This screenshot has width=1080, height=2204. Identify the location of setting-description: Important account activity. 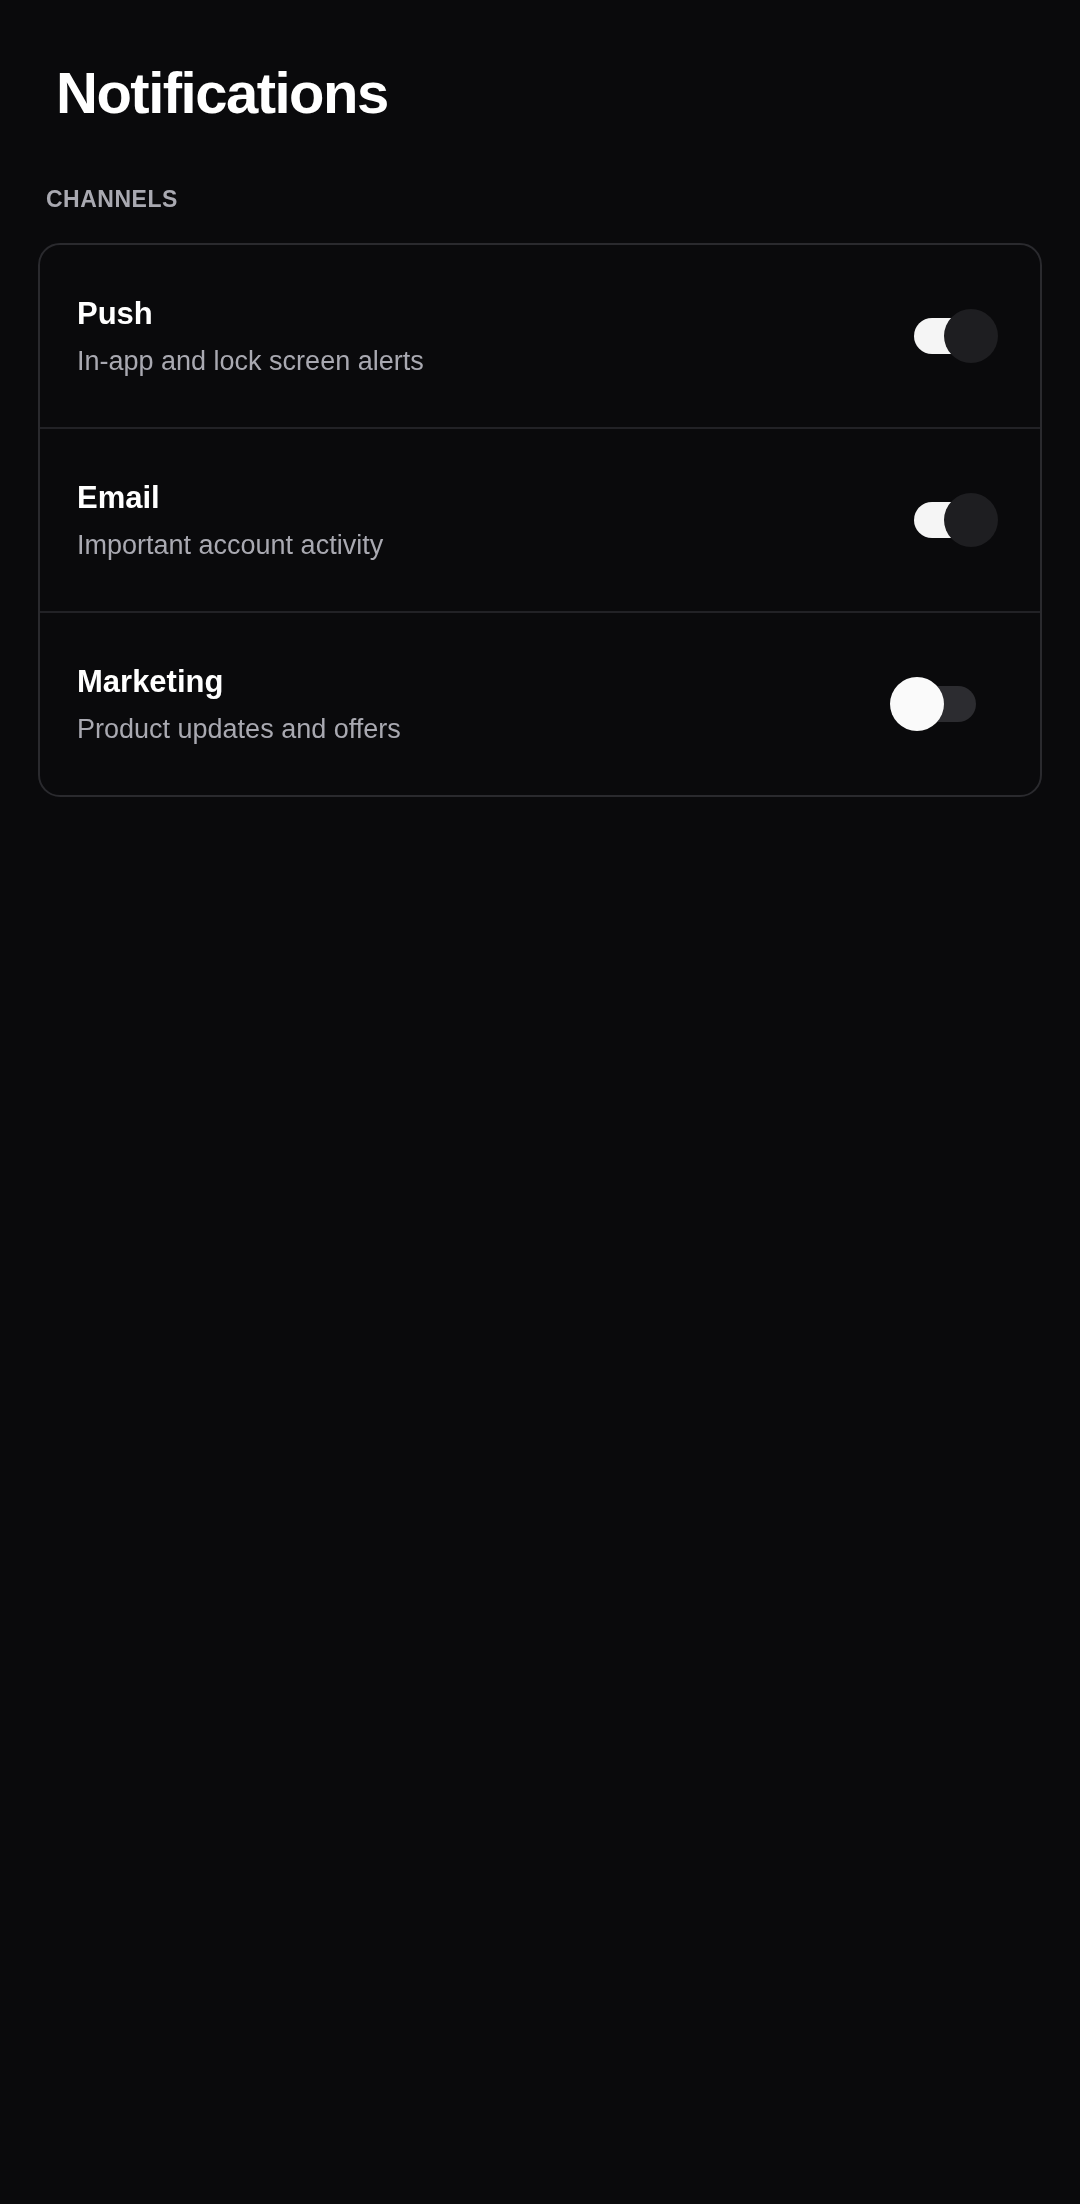
(230, 545).